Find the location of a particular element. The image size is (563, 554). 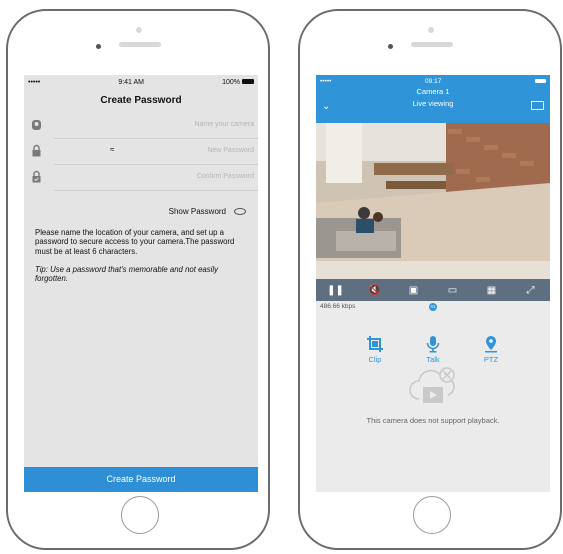

crop-icon is located at coordinates (375, 344).